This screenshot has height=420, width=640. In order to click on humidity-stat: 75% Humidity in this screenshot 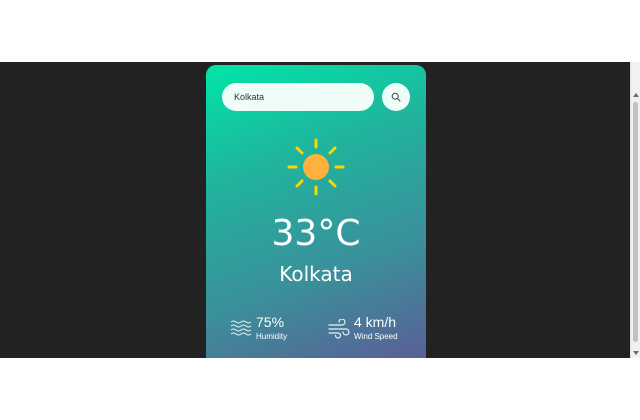, I will do `click(275, 329)`.